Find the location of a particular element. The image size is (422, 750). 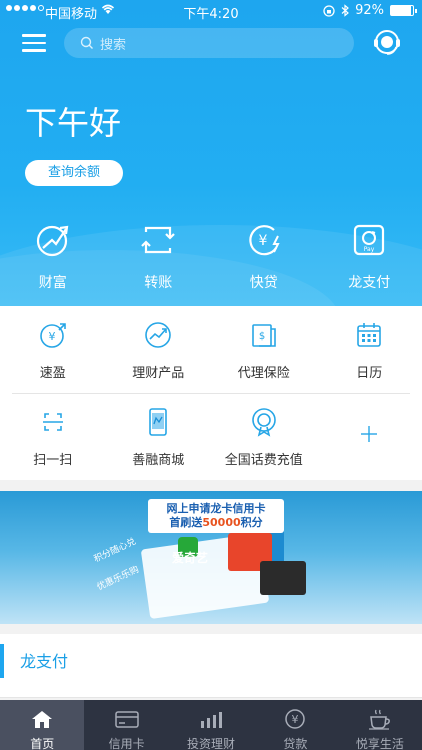

coffee-icon is located at coordinates (379, 719).